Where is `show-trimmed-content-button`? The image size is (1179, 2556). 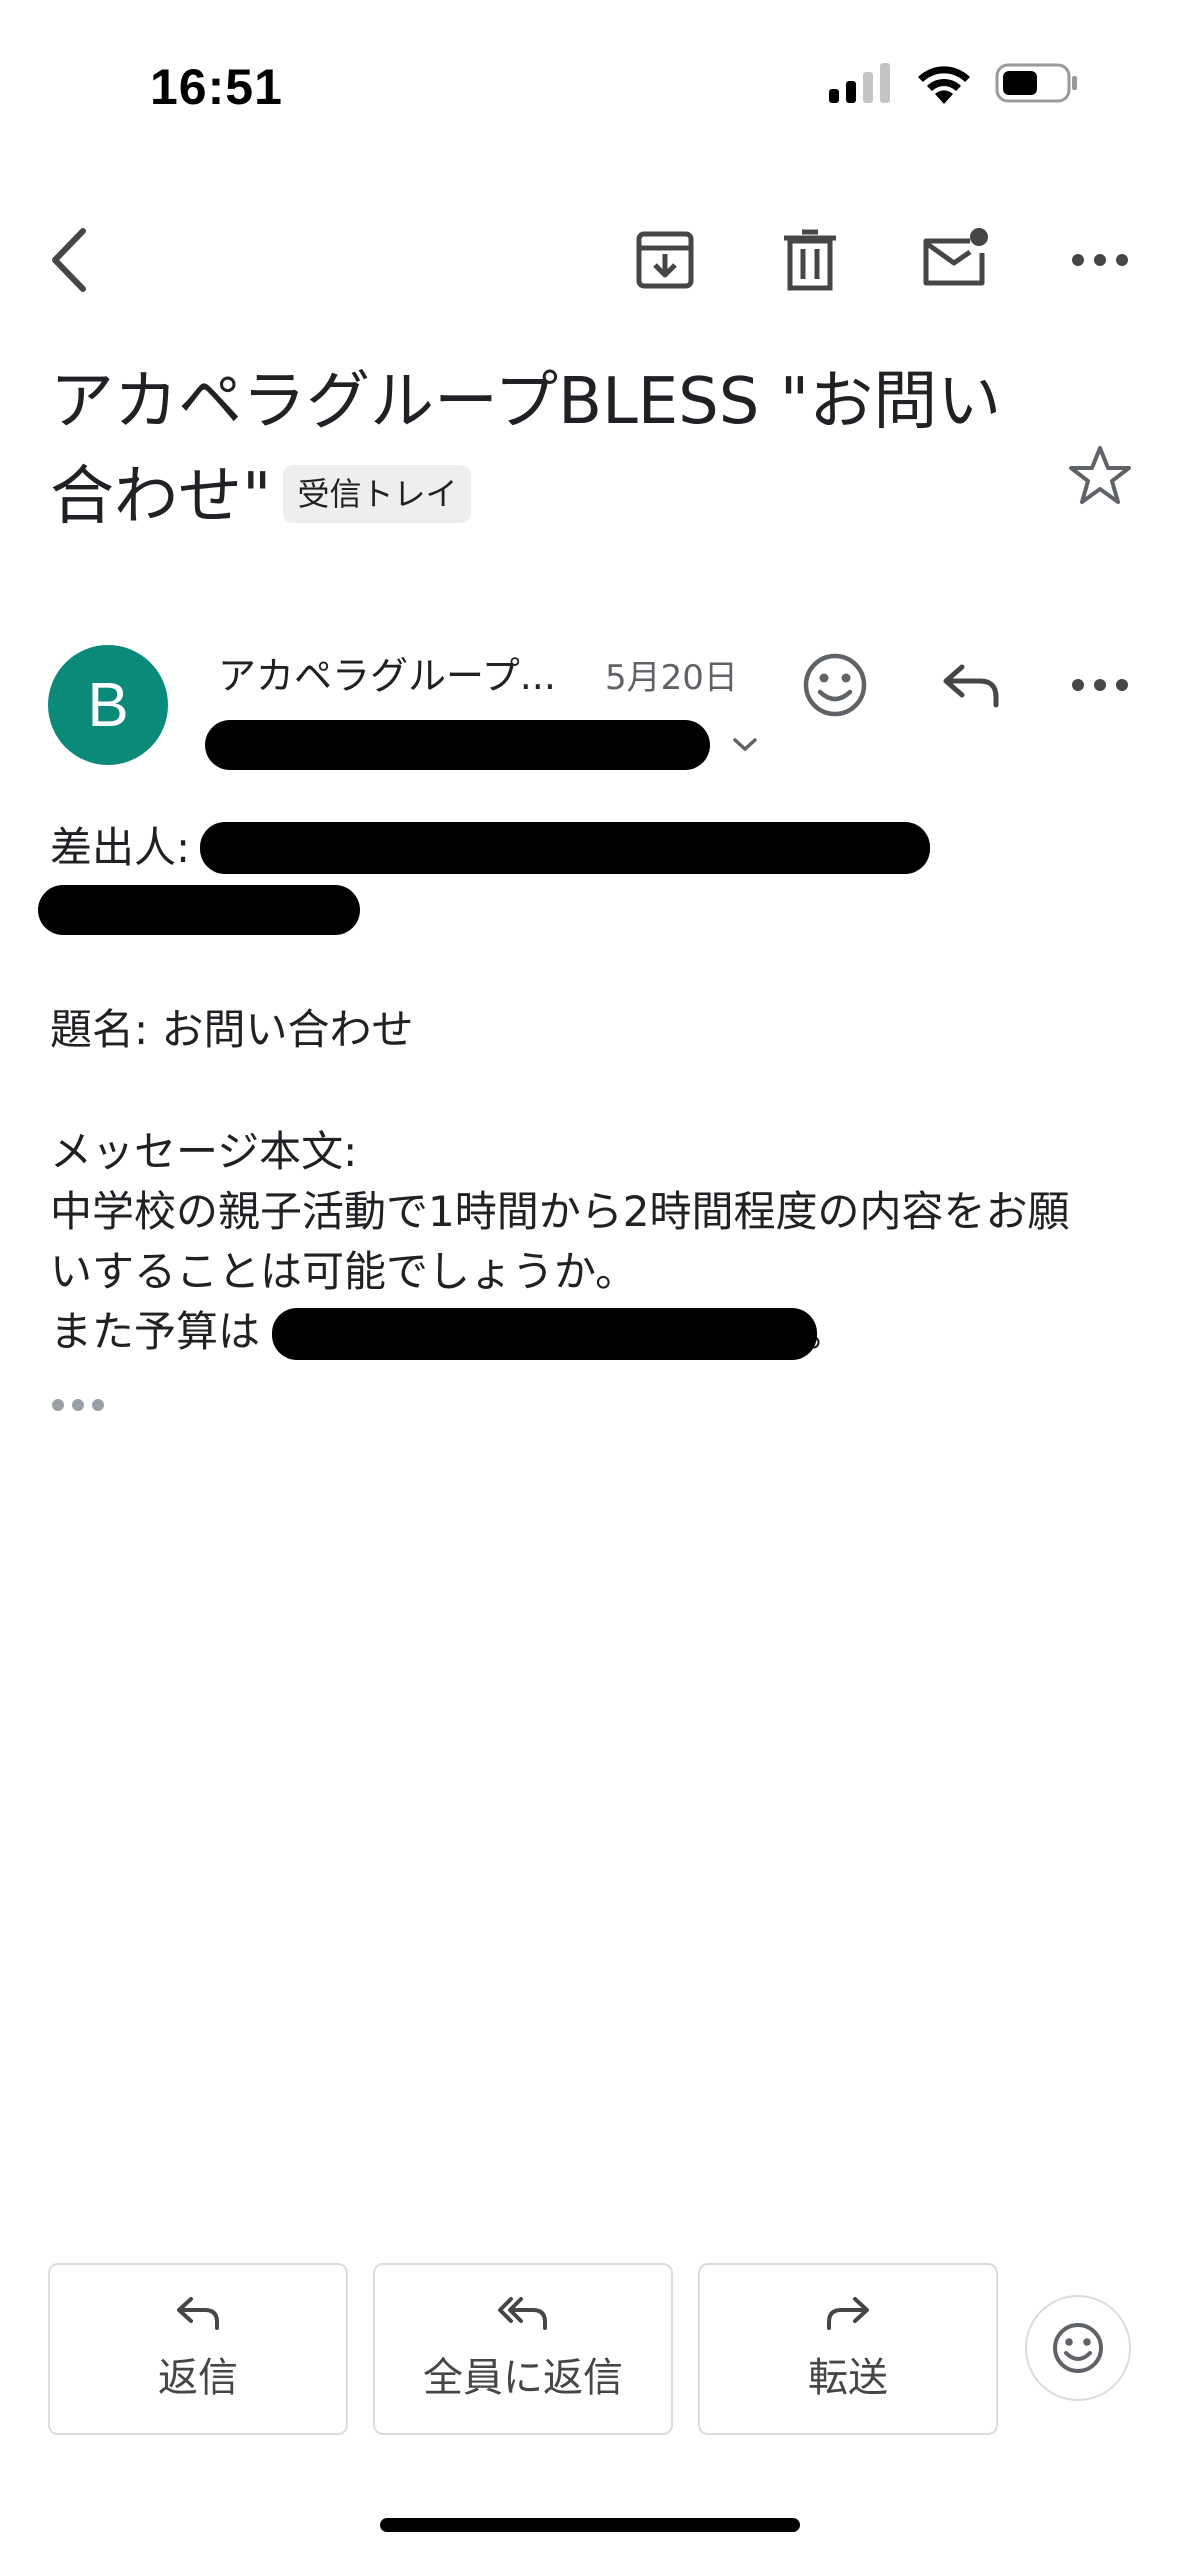
show-trimmed-content-button is located at coordinates (80, 1410).